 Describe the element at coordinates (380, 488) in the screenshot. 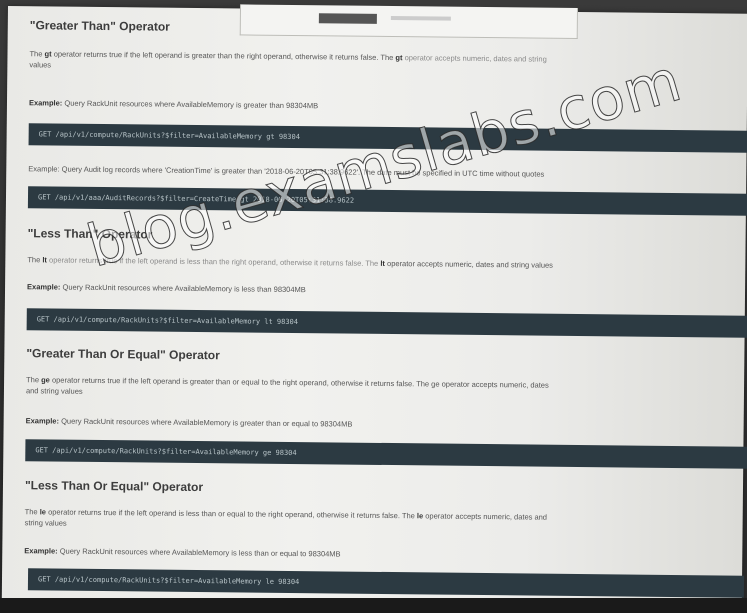

I see `section-less-equal: "Less Than Or Equal" Operator` at that location.